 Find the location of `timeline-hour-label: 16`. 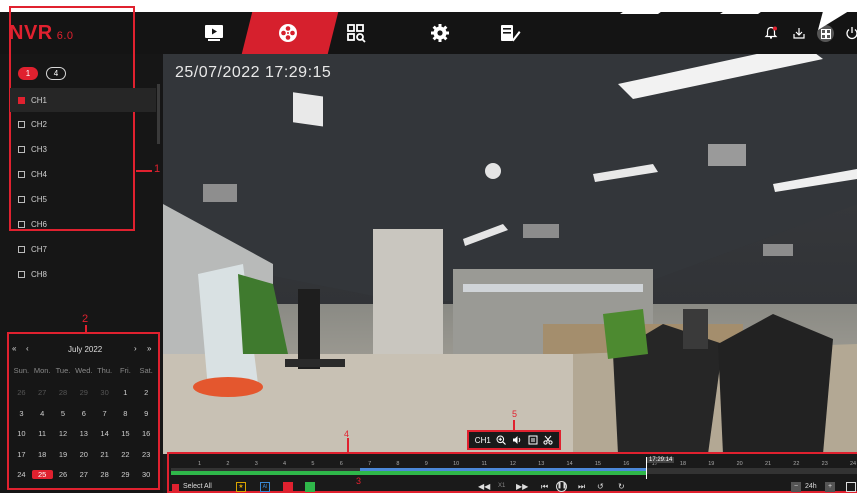

timeline-hour-label: 16 is located at coordinates (626, 464).